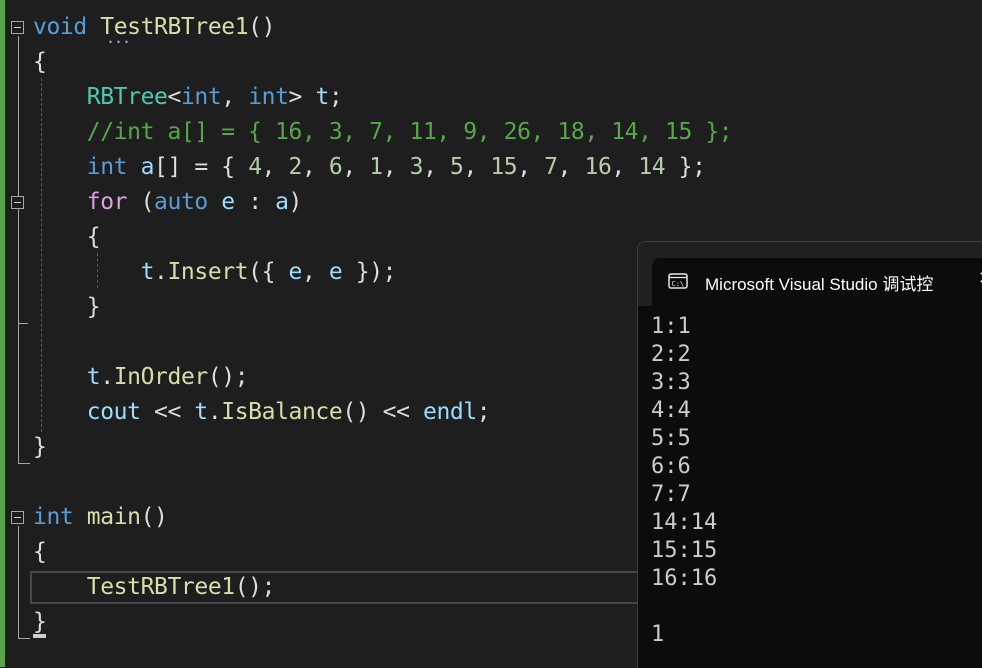 The height and width of the screenshot is (668, 982). Describe the element at coordinates (302, 97) in the screenshot. I see `code-token: >` at that location.